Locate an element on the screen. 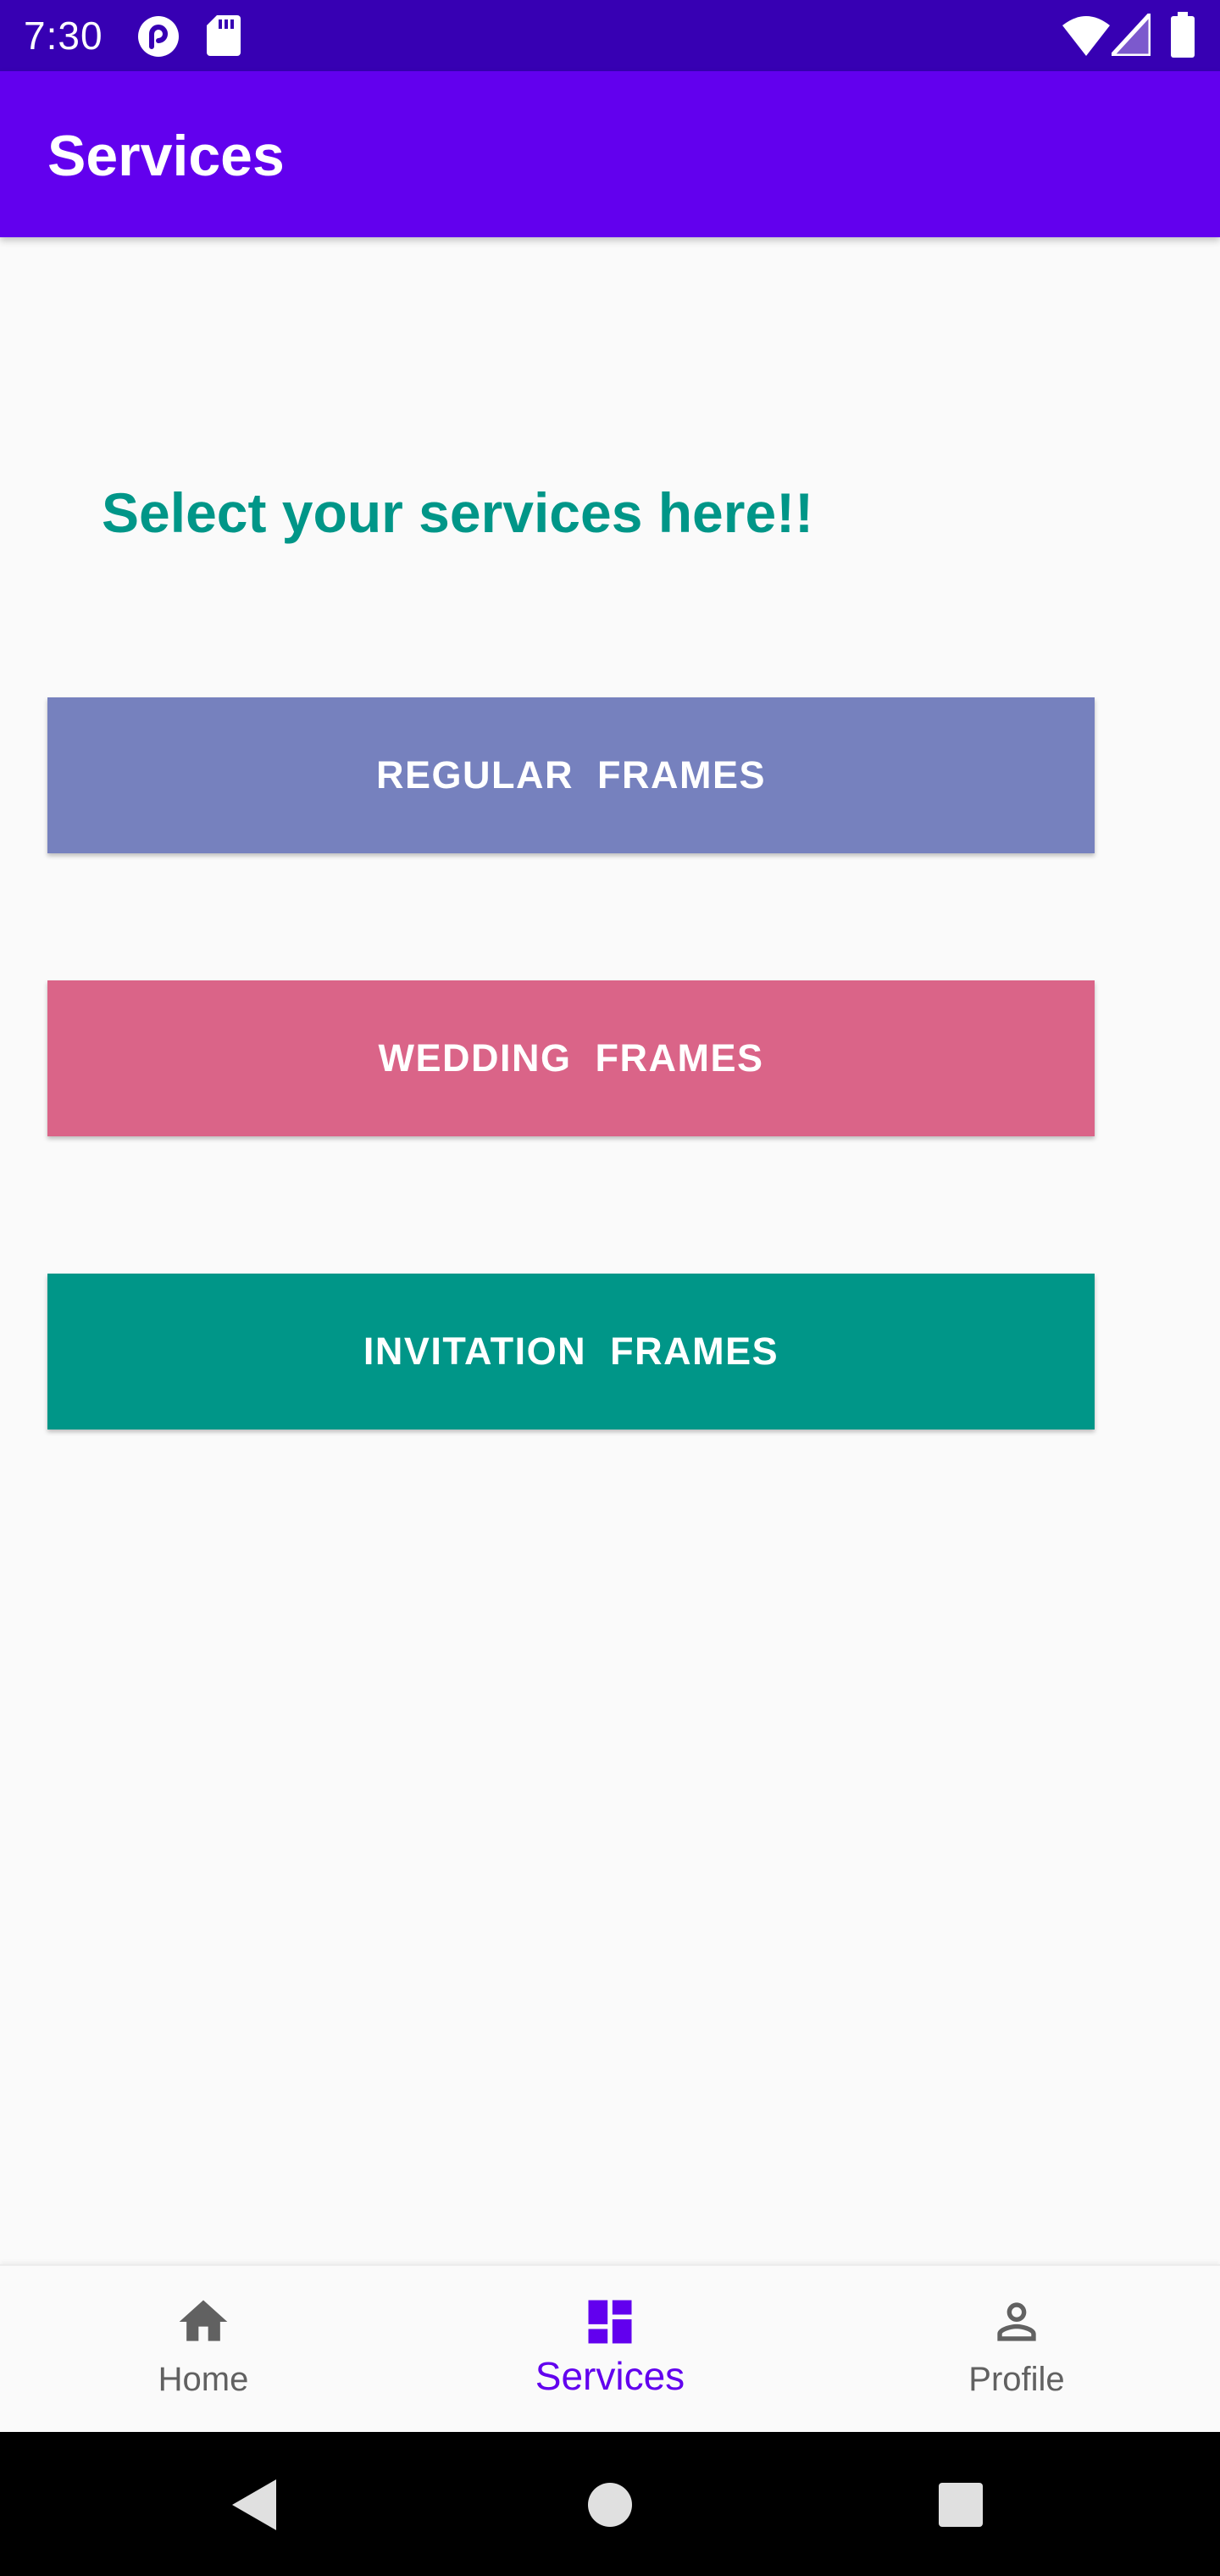 This screenshot has width=1220, height=2576. system-navigation-bar is located at coordinates (610, 2504).